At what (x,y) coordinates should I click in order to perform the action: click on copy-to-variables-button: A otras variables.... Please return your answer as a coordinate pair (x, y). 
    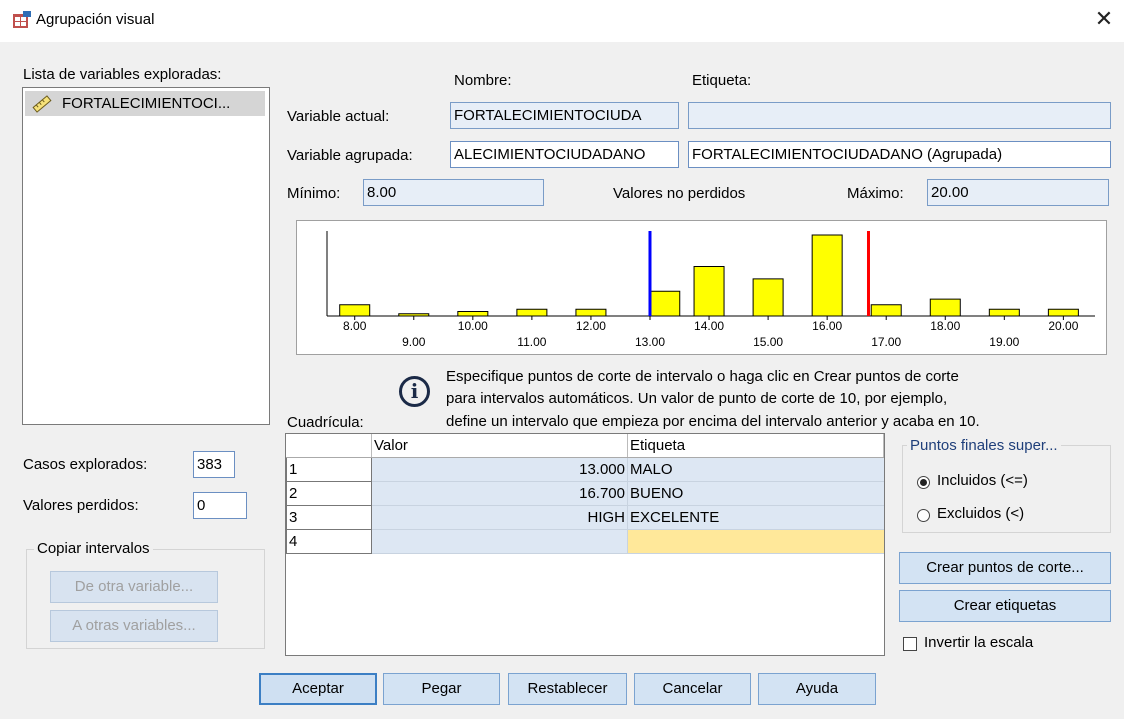
    Looking at the image, I should click on (134, 626).